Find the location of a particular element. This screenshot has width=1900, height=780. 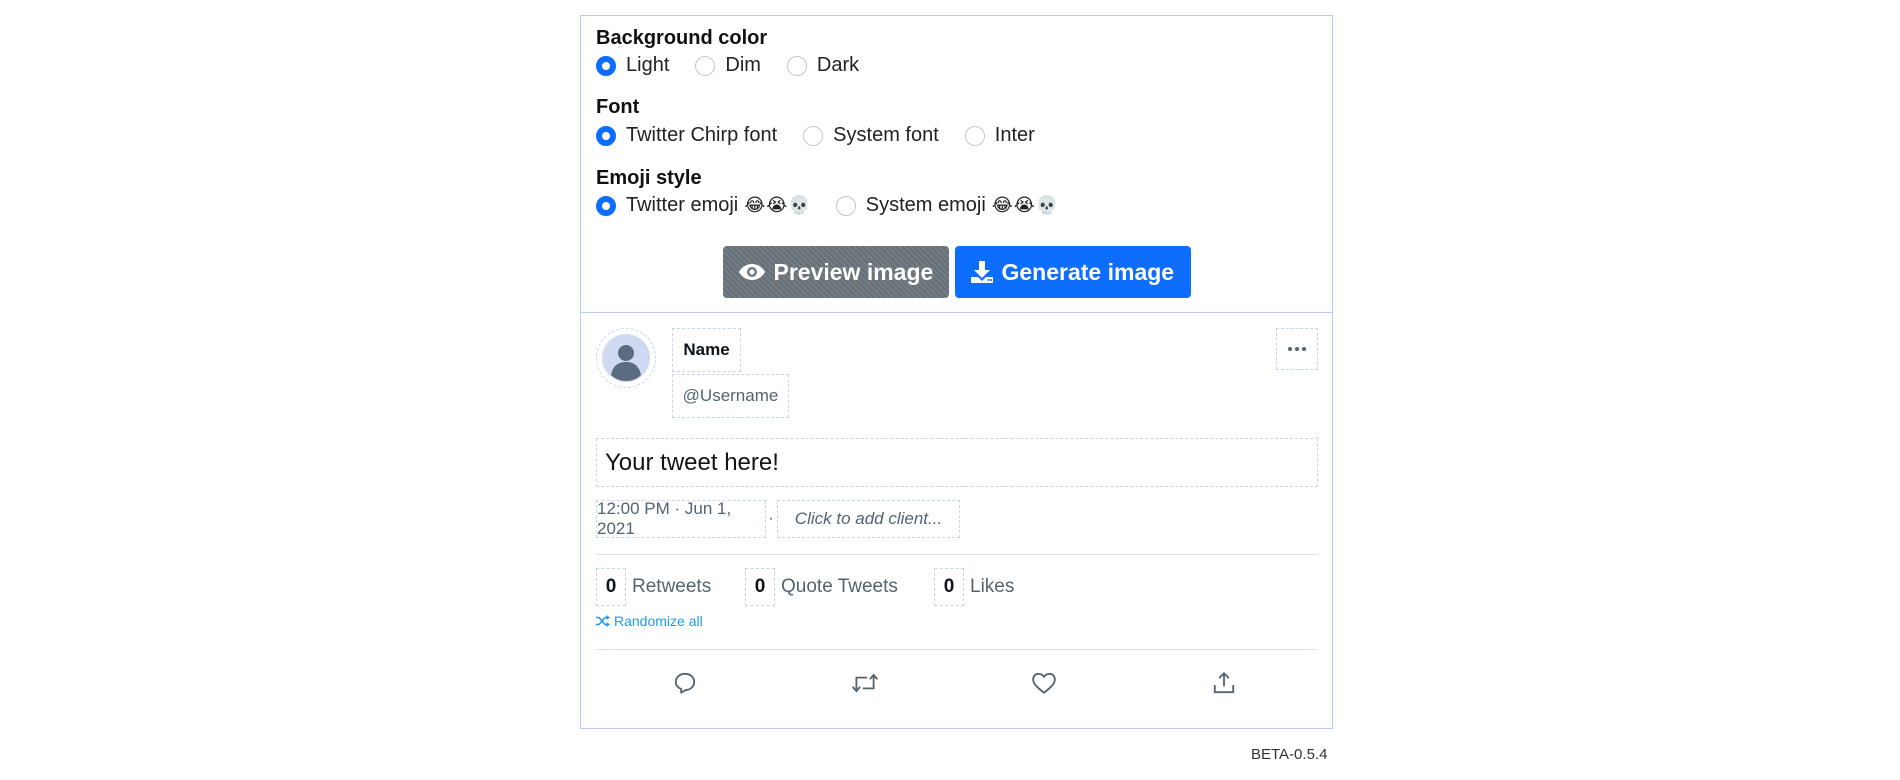

font-option-chirp-label: Twitter Chirp font is located at coordinates (702, 135).